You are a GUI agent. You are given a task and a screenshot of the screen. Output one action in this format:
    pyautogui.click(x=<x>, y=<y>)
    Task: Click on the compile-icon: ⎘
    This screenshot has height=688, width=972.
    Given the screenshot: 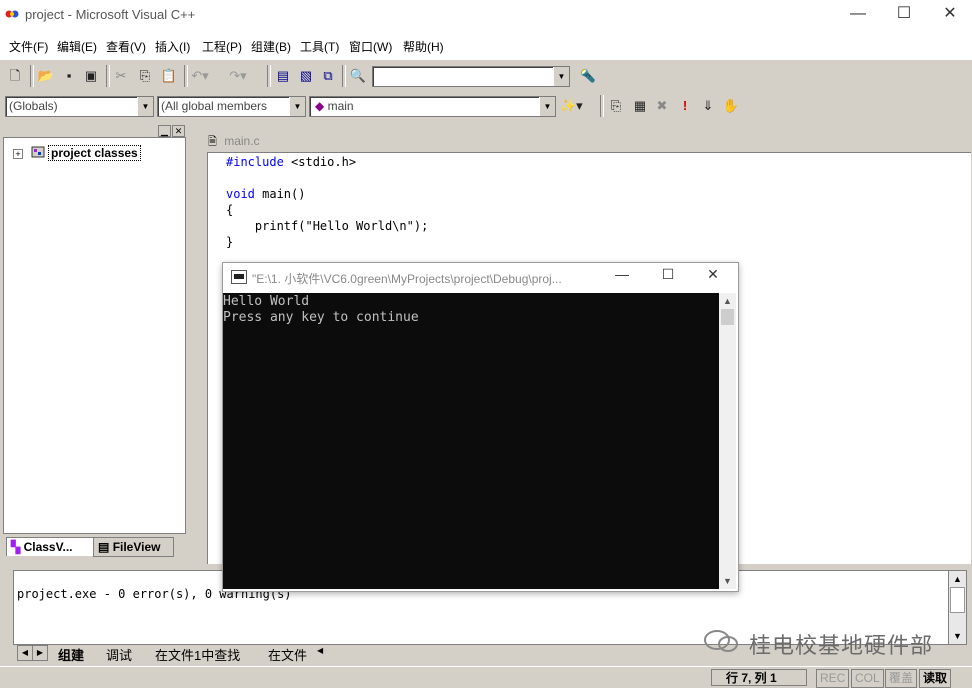 What is the action you would take?
    pyautogui.click(x=616, y=106)
    